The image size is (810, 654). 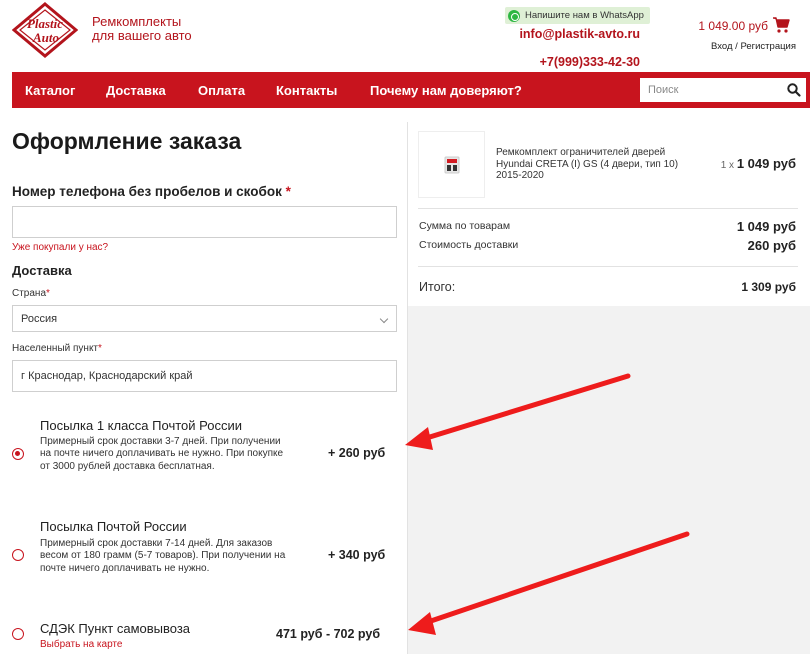 I want to click on product-qty-price: 1 x 1 049 руб, so click(x=758, y=163).